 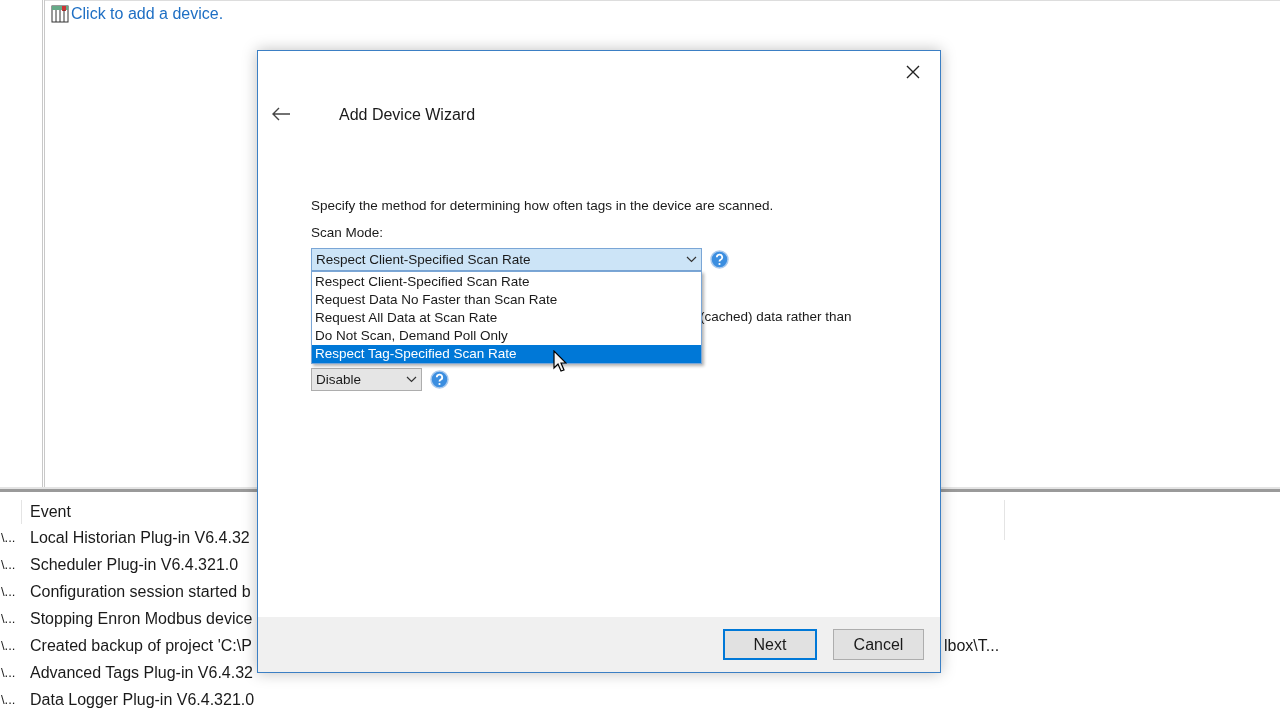 What do you see at coordinates (770, 644) in the screenshot?
I see `dialog-button: Next` at bounding box center [770, 644].